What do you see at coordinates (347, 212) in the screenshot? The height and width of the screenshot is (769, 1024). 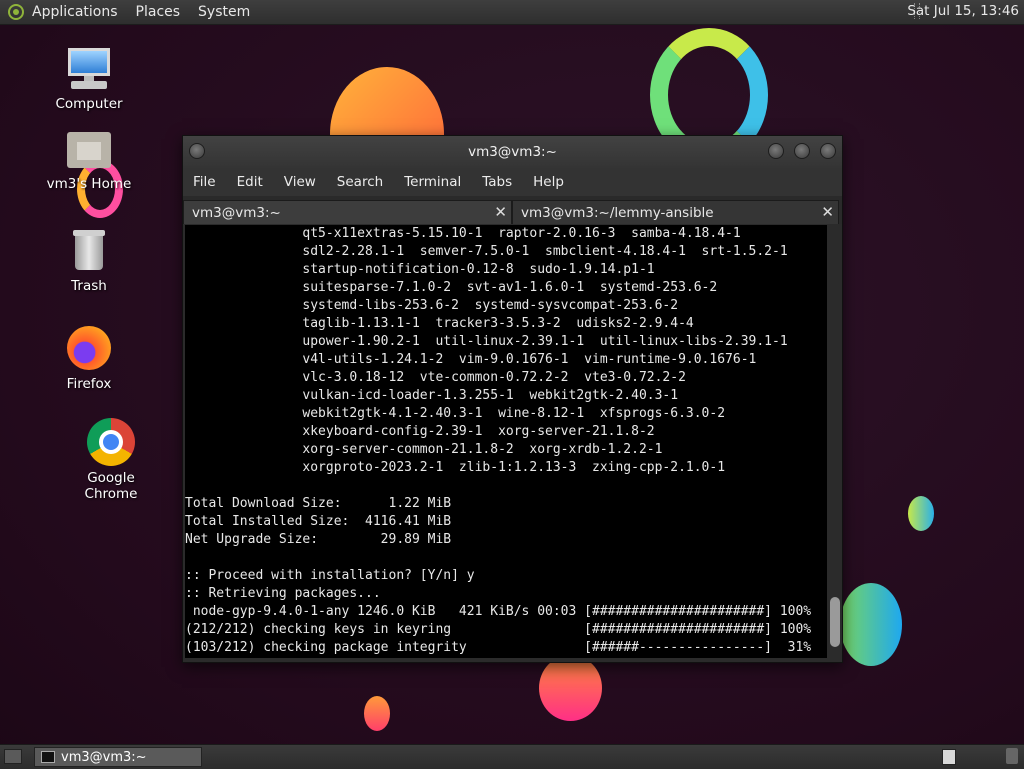 I see `tab-home: vm3@vm3:~ ✕` at bounding box center [347, 212].